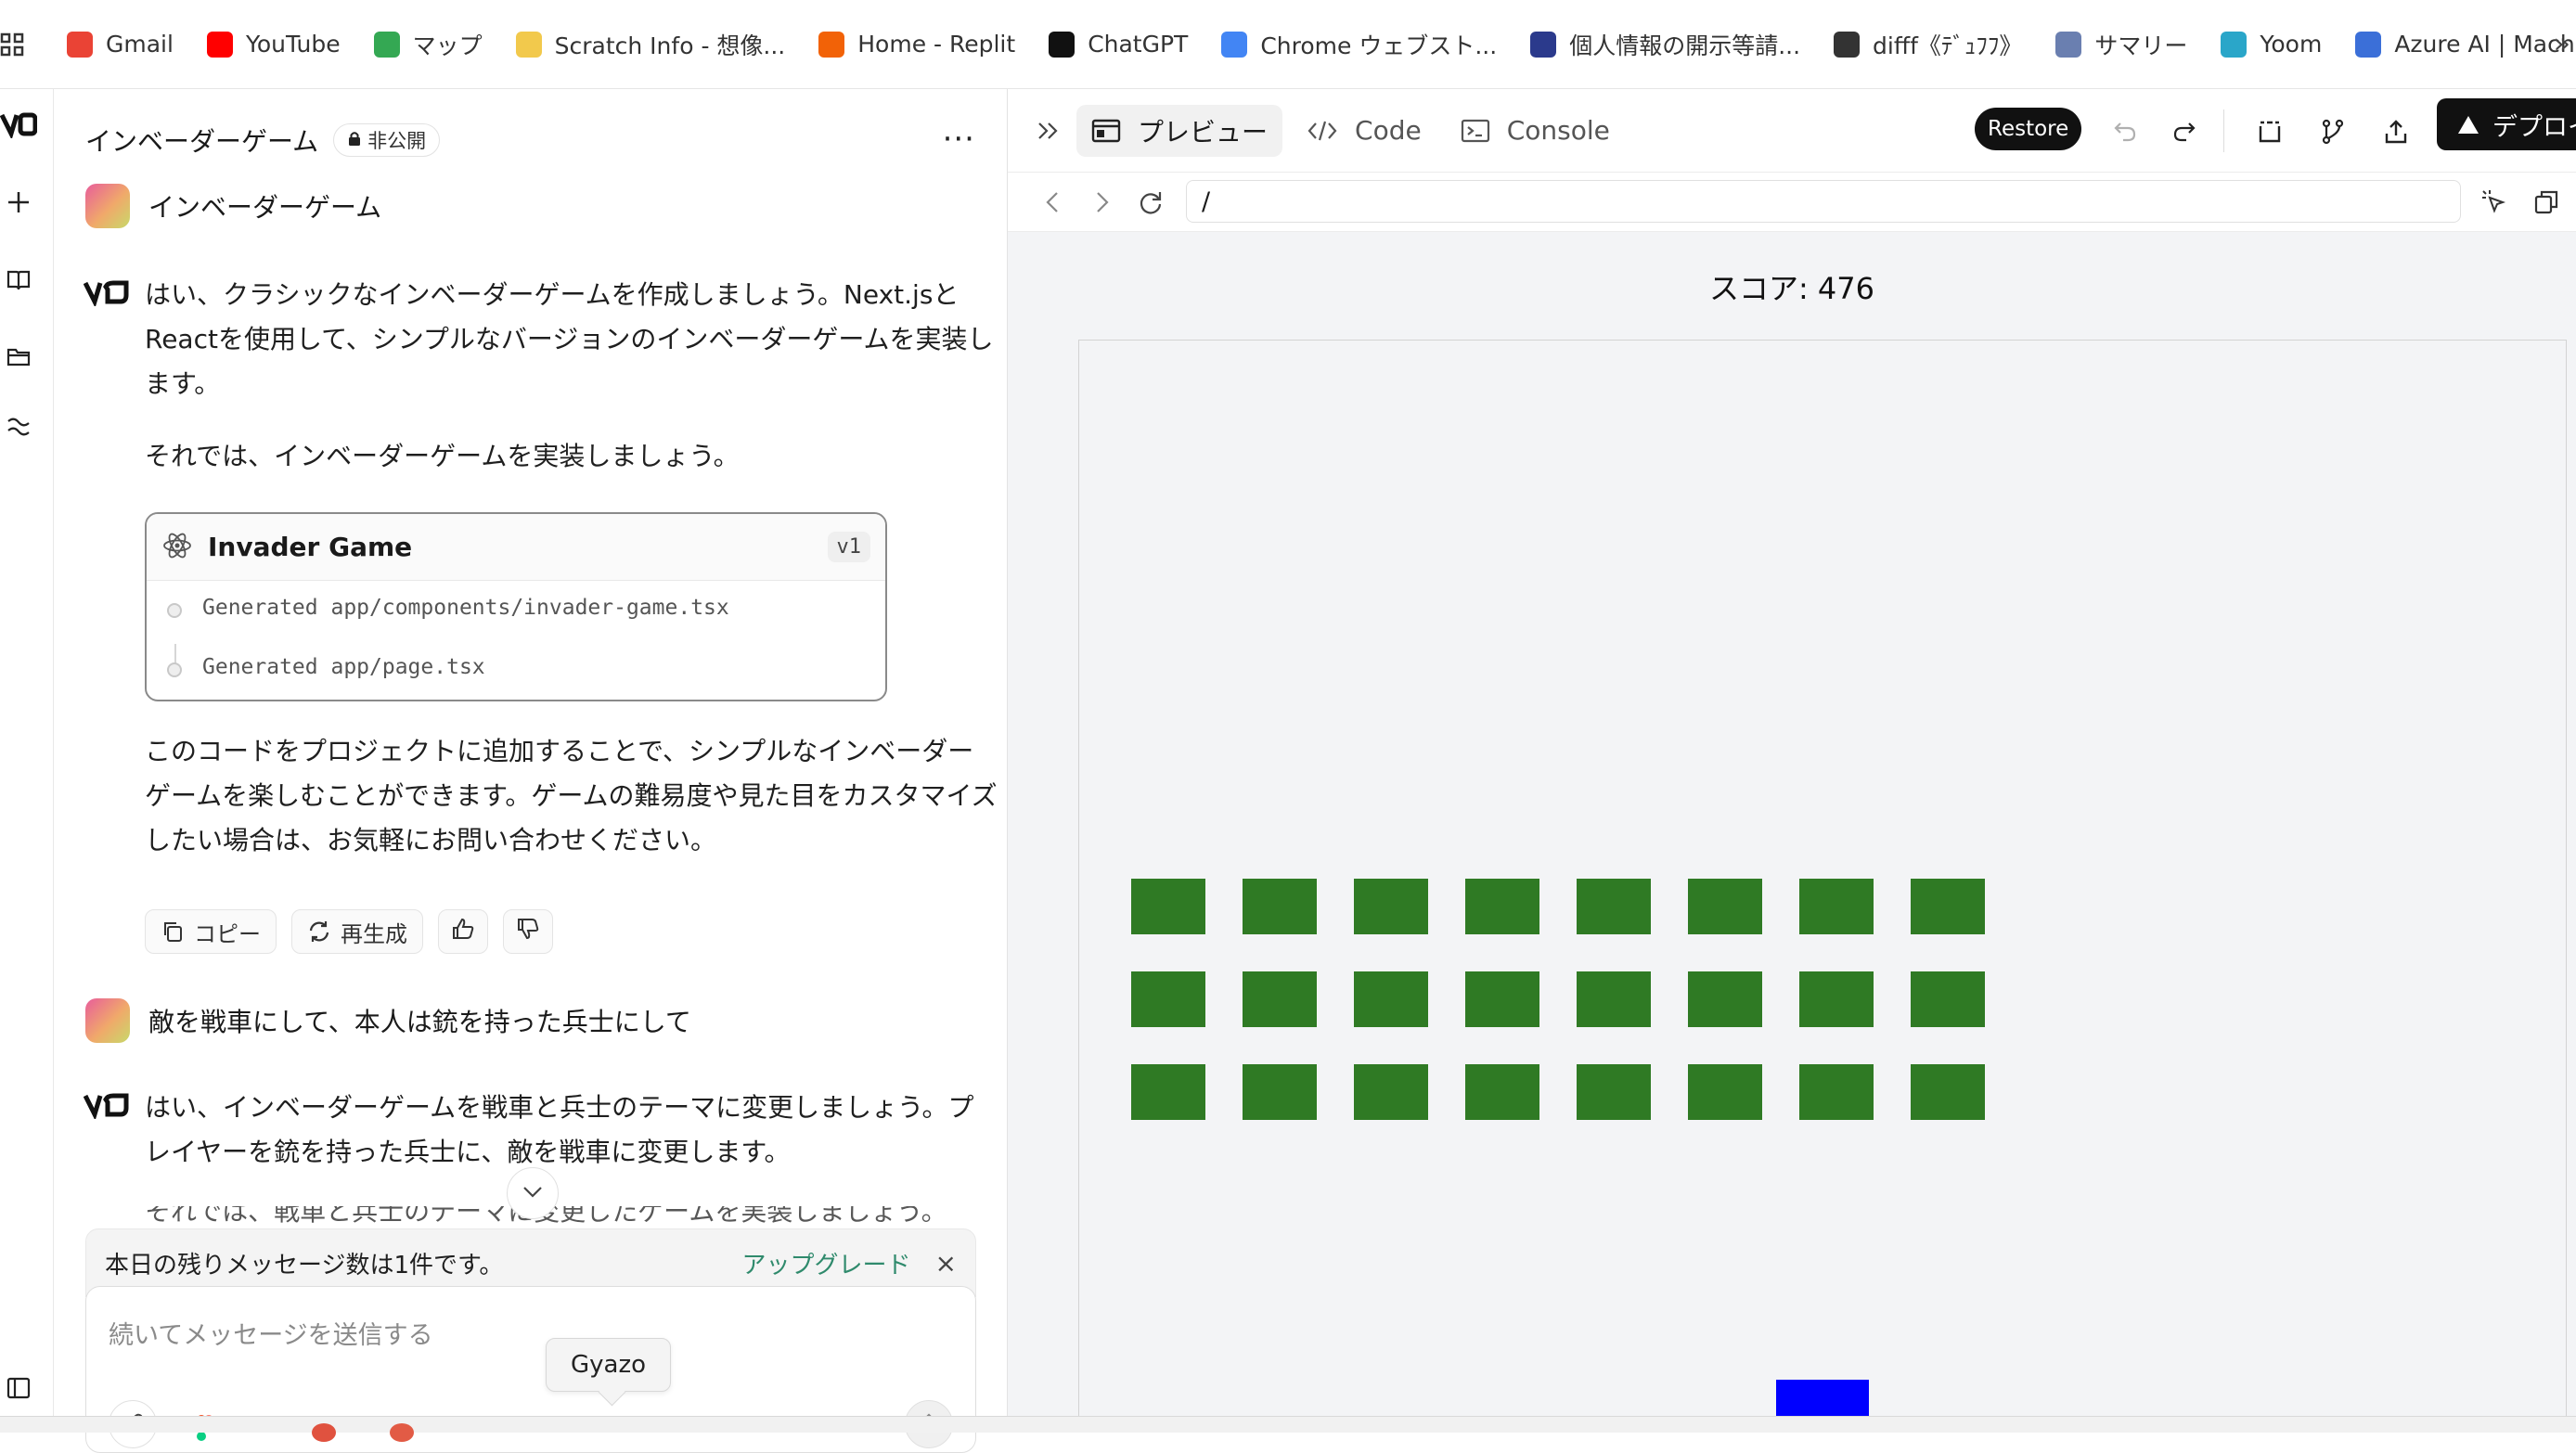 Image resolution: width=2576 pixels, height=1453 pixels. What do you see at coordinates (1052, 202) in the screenshot?
I see `back-arrow-icon` at bounding box center [1052, 202].